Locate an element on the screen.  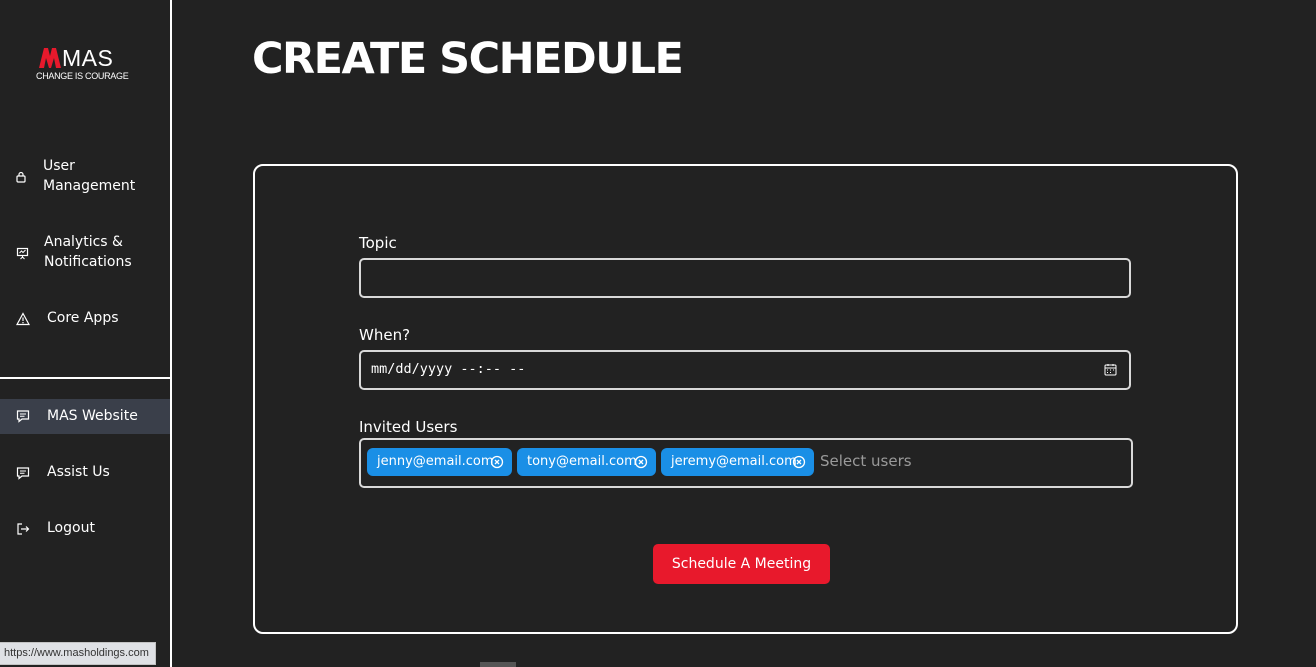
schedule-meeting-button: Schedule A Meeting is located at coordinates (741, 564).